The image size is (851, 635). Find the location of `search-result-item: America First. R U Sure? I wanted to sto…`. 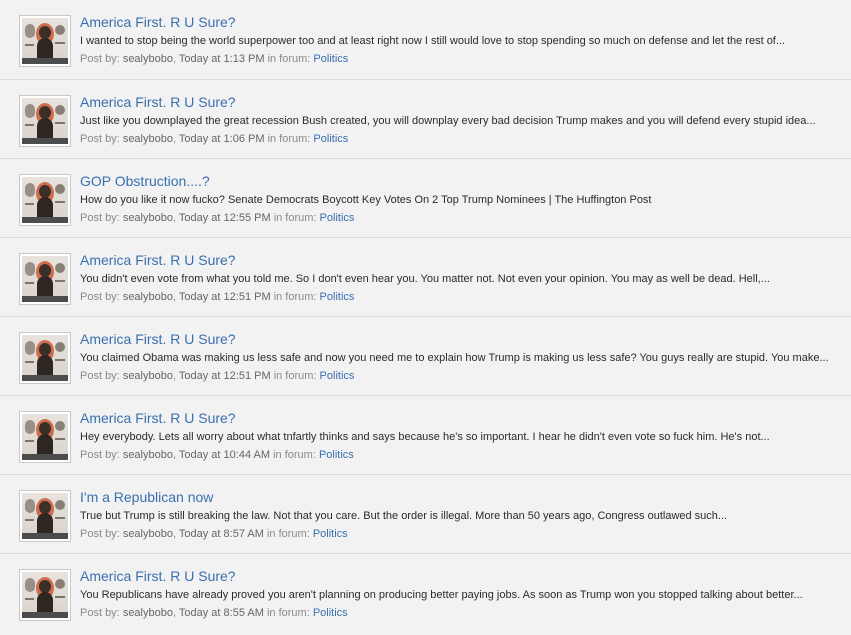

search-result-item: America First. R U Sure? I wanted to sto… is located at coordinates (425, 39).